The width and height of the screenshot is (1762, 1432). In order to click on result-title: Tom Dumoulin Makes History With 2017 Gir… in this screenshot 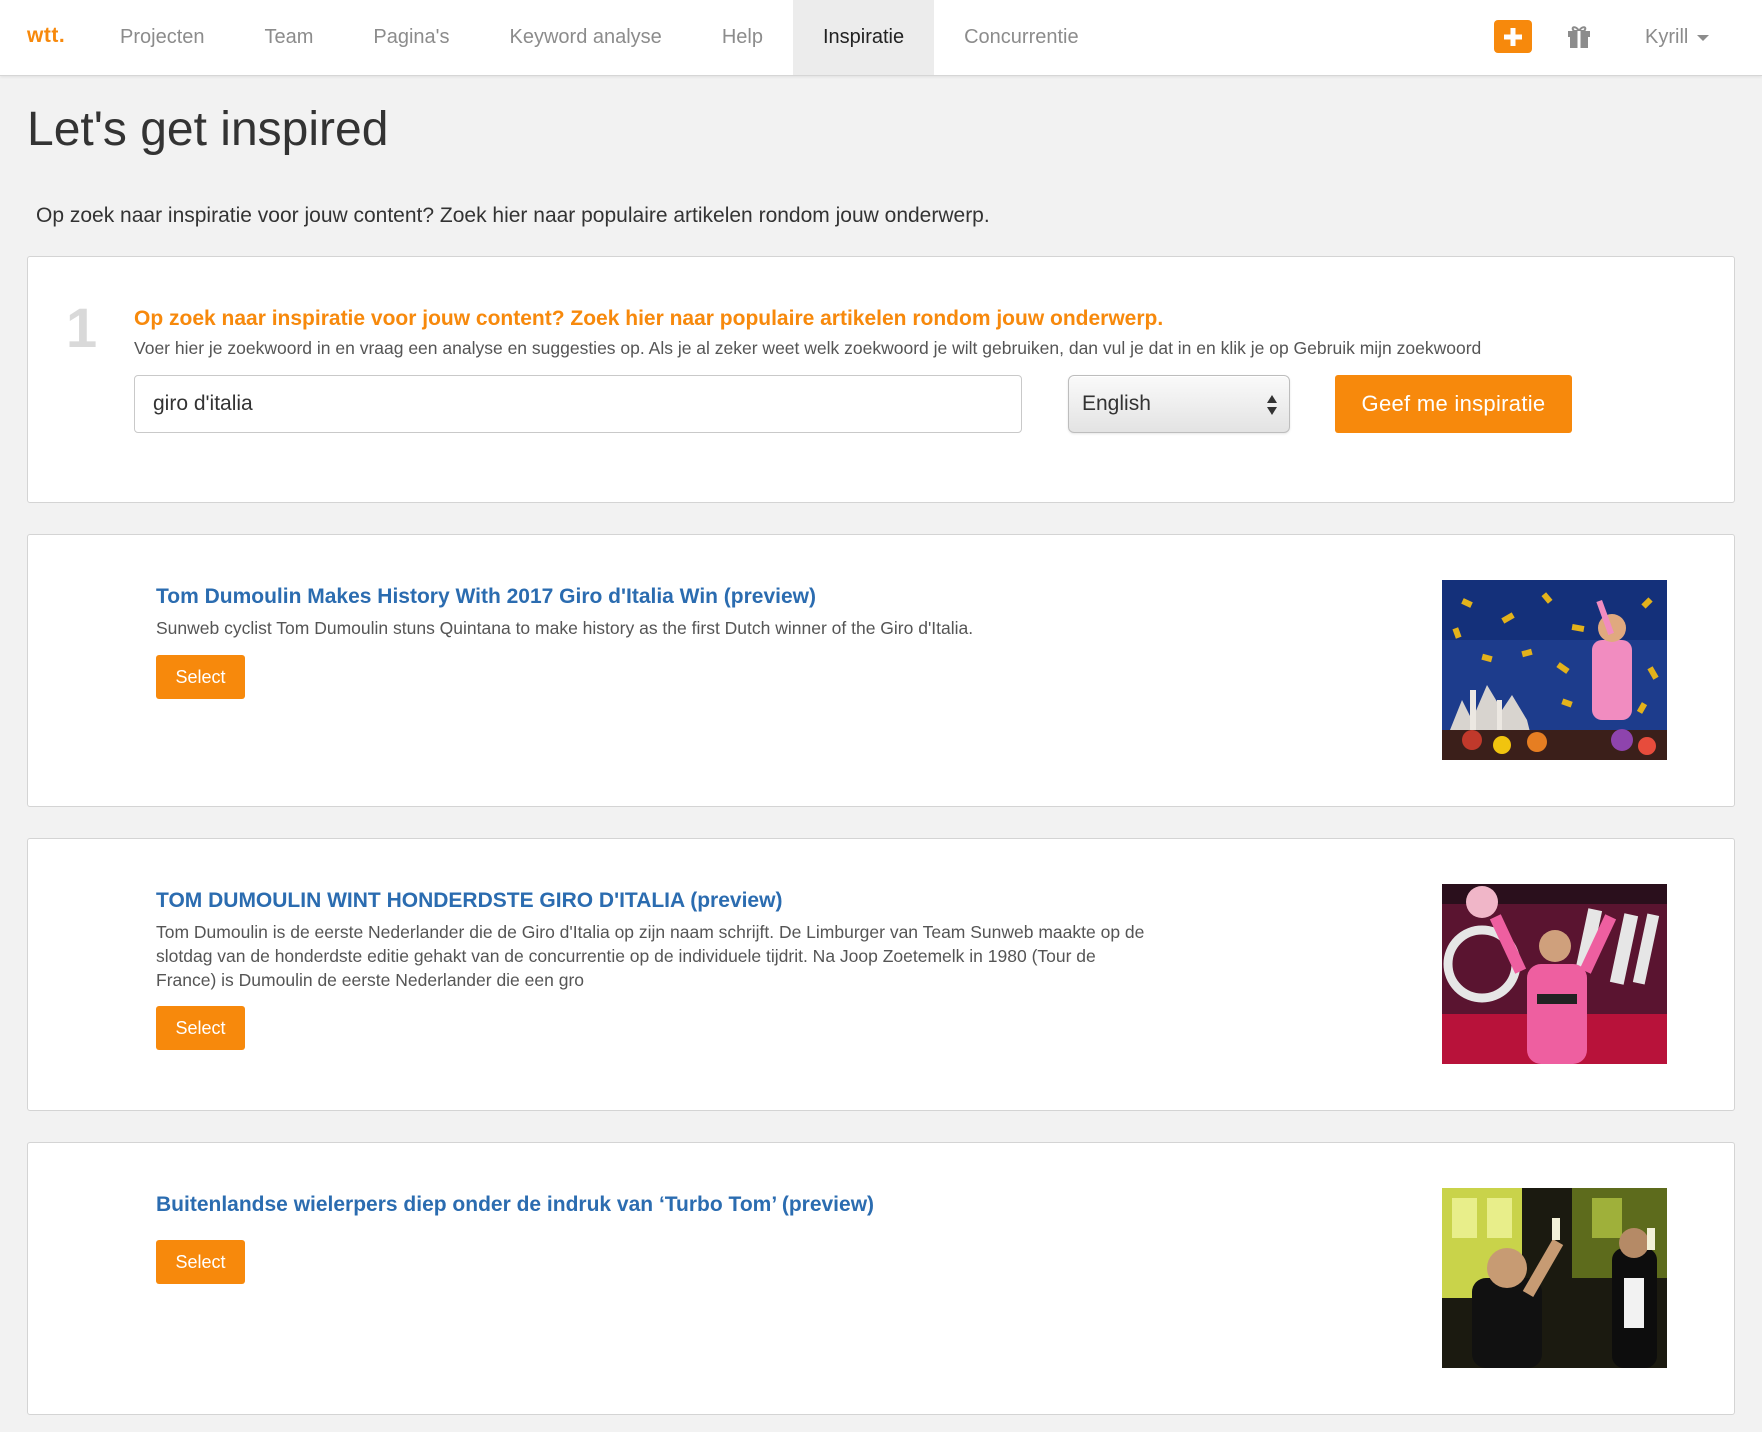, I will do `click(486, 597)`.